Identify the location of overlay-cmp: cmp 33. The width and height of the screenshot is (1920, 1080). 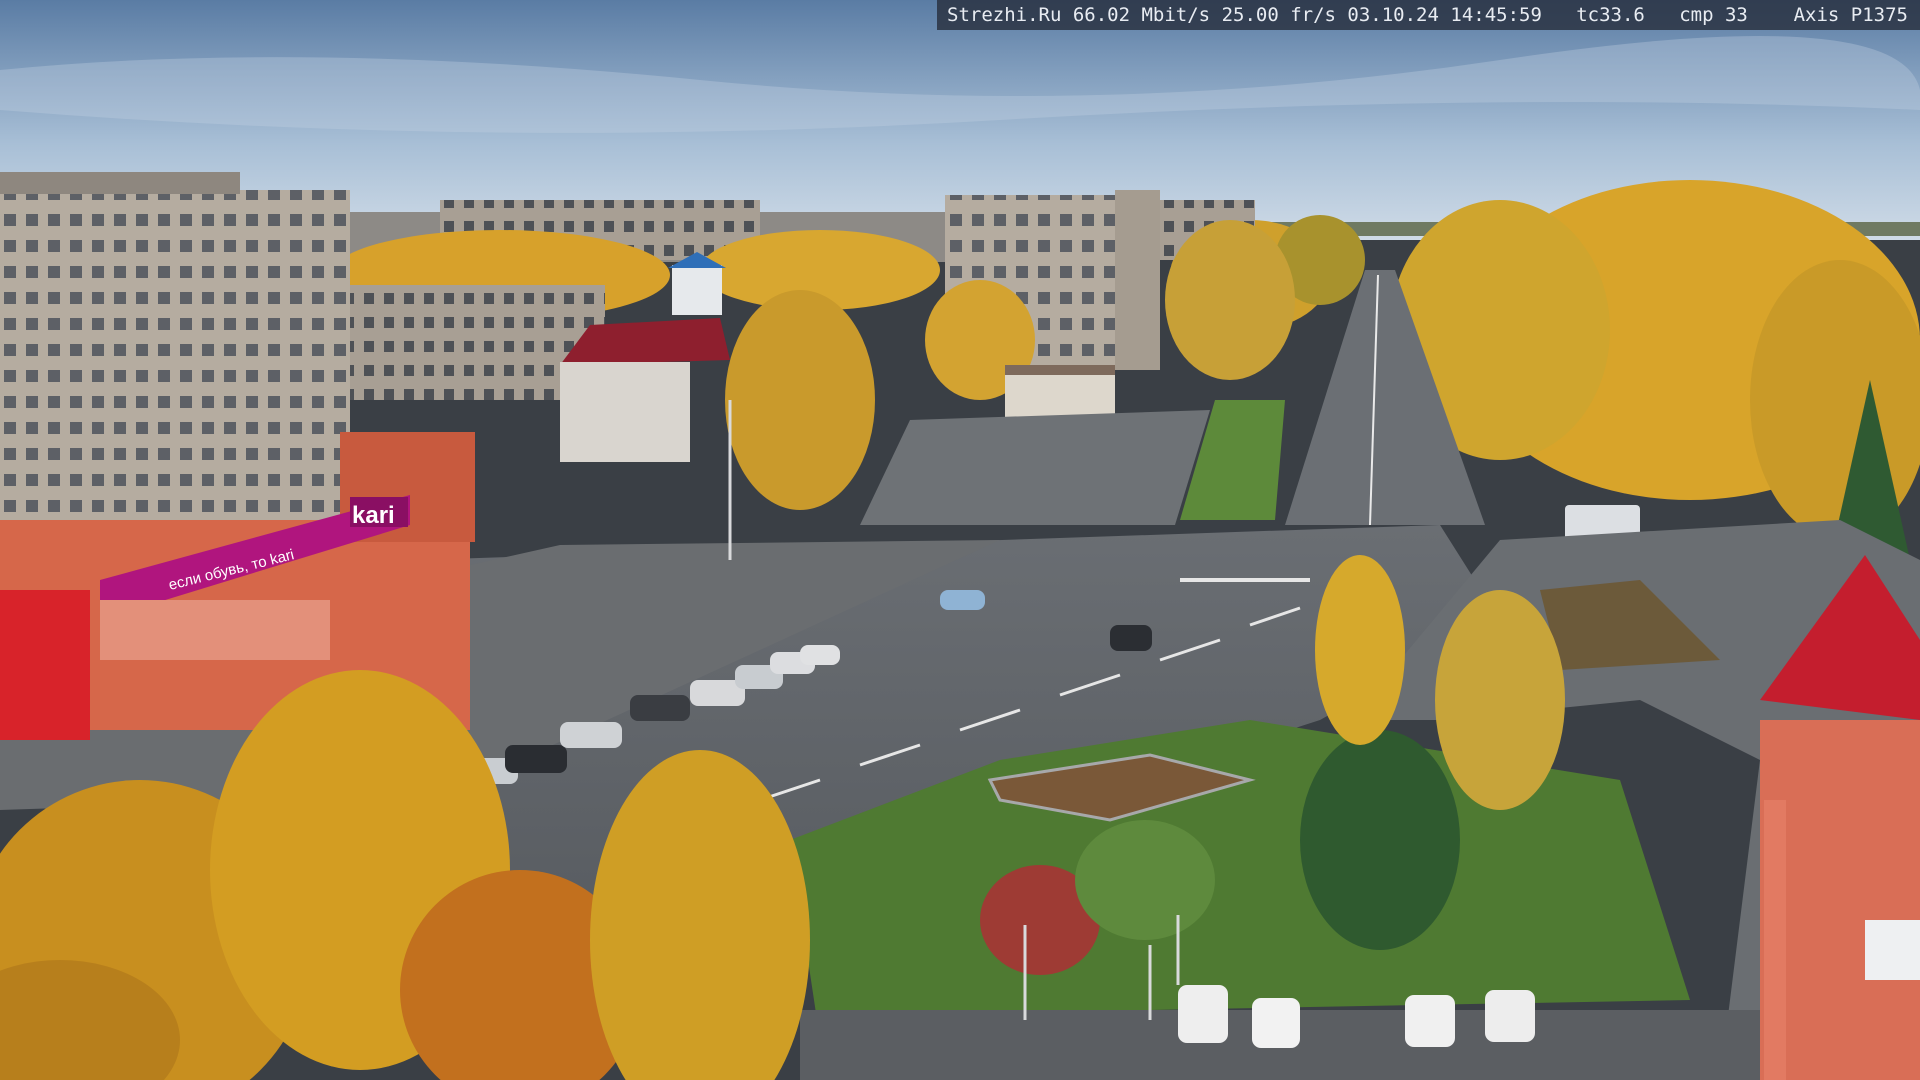
(1713, 15).